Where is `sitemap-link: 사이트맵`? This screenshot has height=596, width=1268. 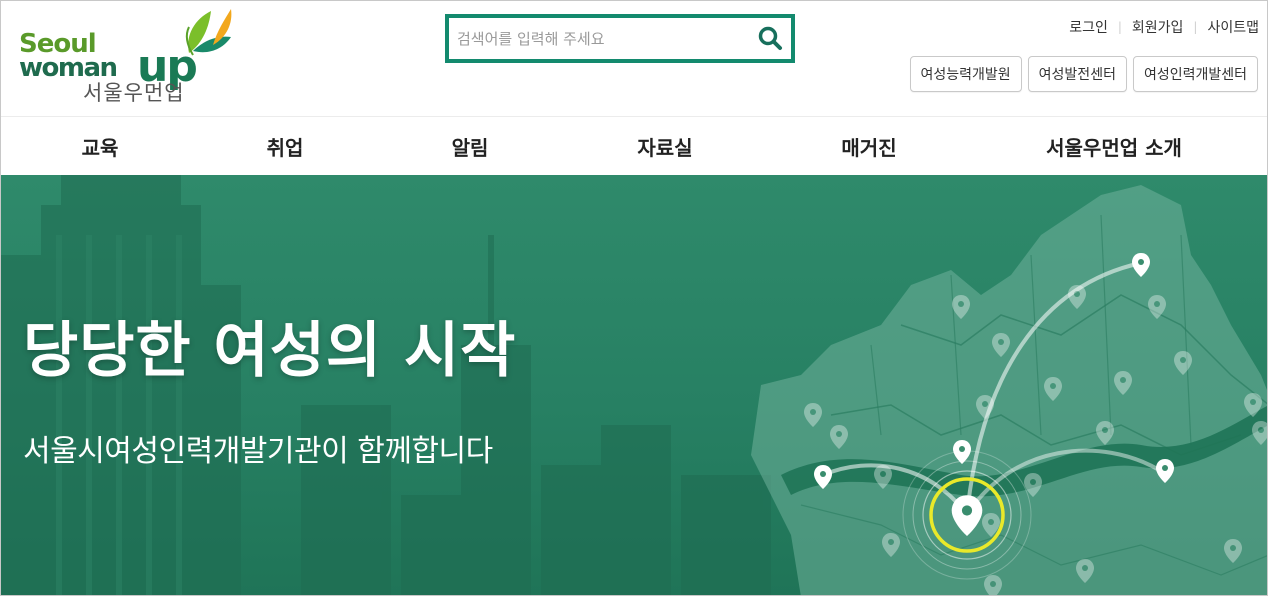
sitemap-link: 사이트맵 is located at coordinates (1228, 27).